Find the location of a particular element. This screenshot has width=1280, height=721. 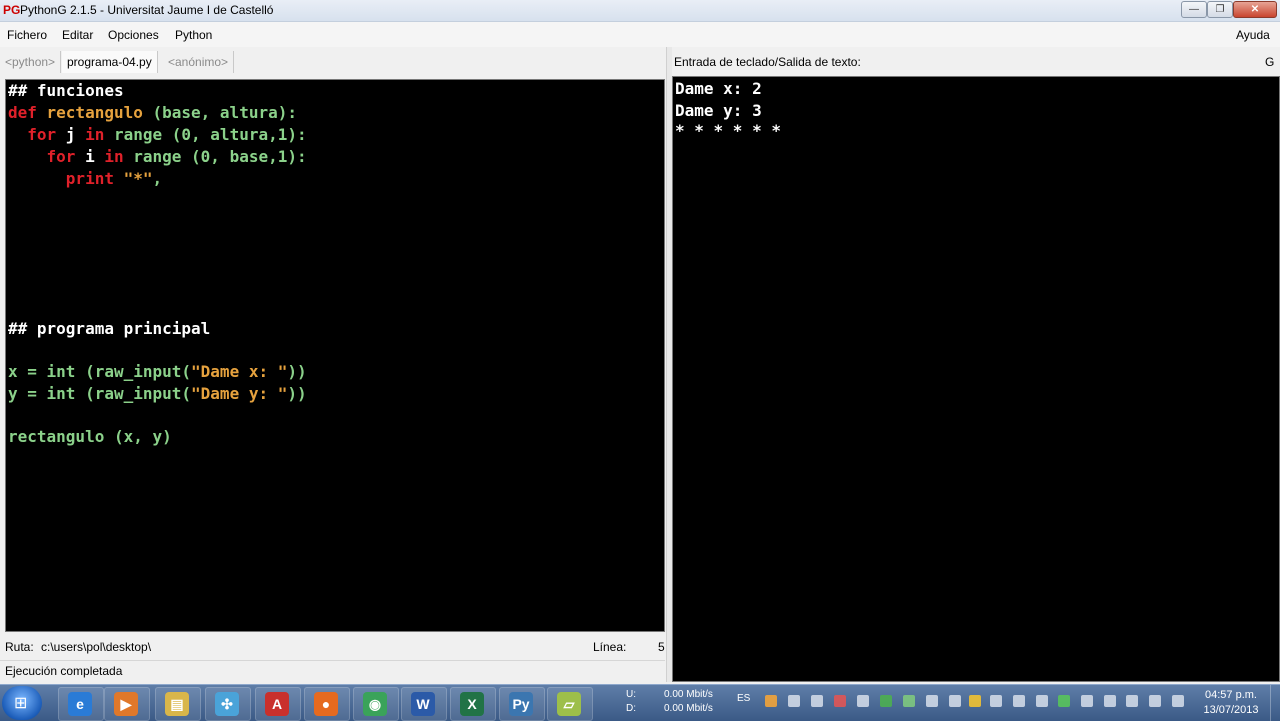

menu-ayuda: Ayuda is located at coordinates (1253, 35).